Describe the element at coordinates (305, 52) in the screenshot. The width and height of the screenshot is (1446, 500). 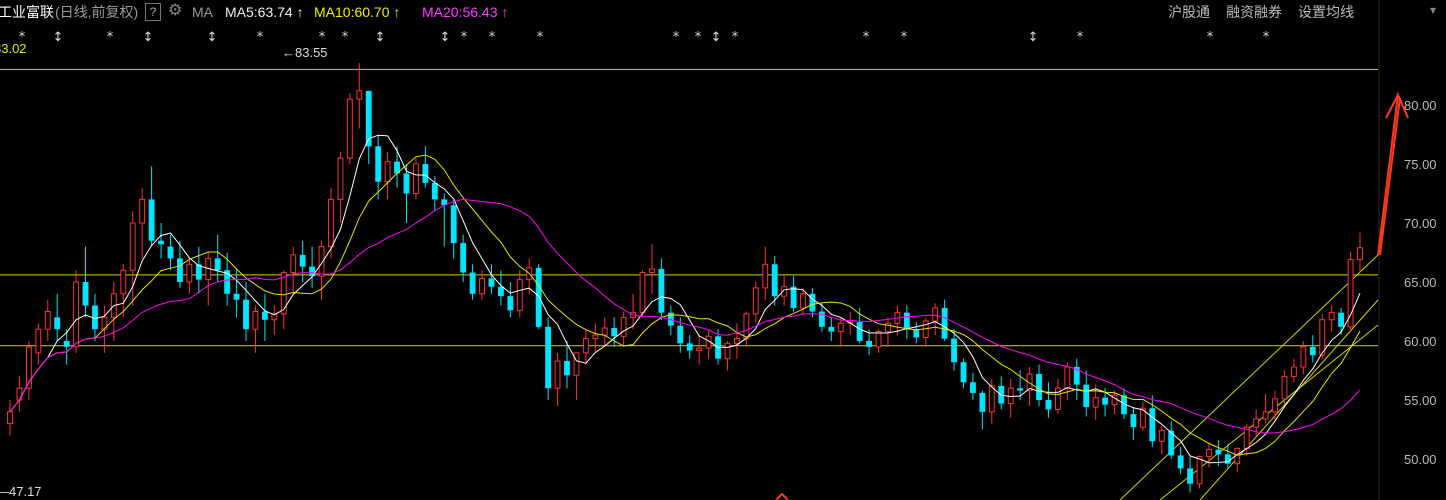
I see `max-price-label: ←83.55` at that location.